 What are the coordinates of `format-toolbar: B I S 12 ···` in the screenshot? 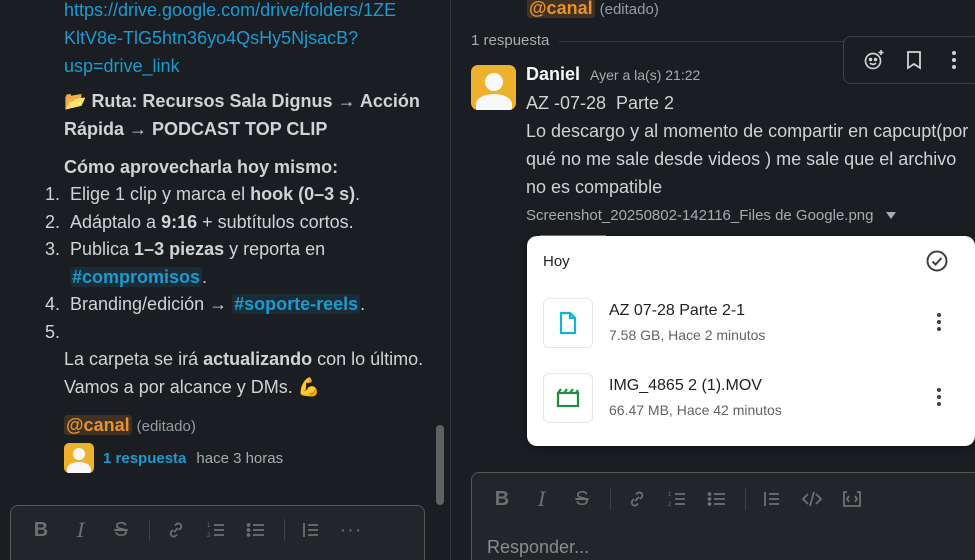 It's located at (217, 530).